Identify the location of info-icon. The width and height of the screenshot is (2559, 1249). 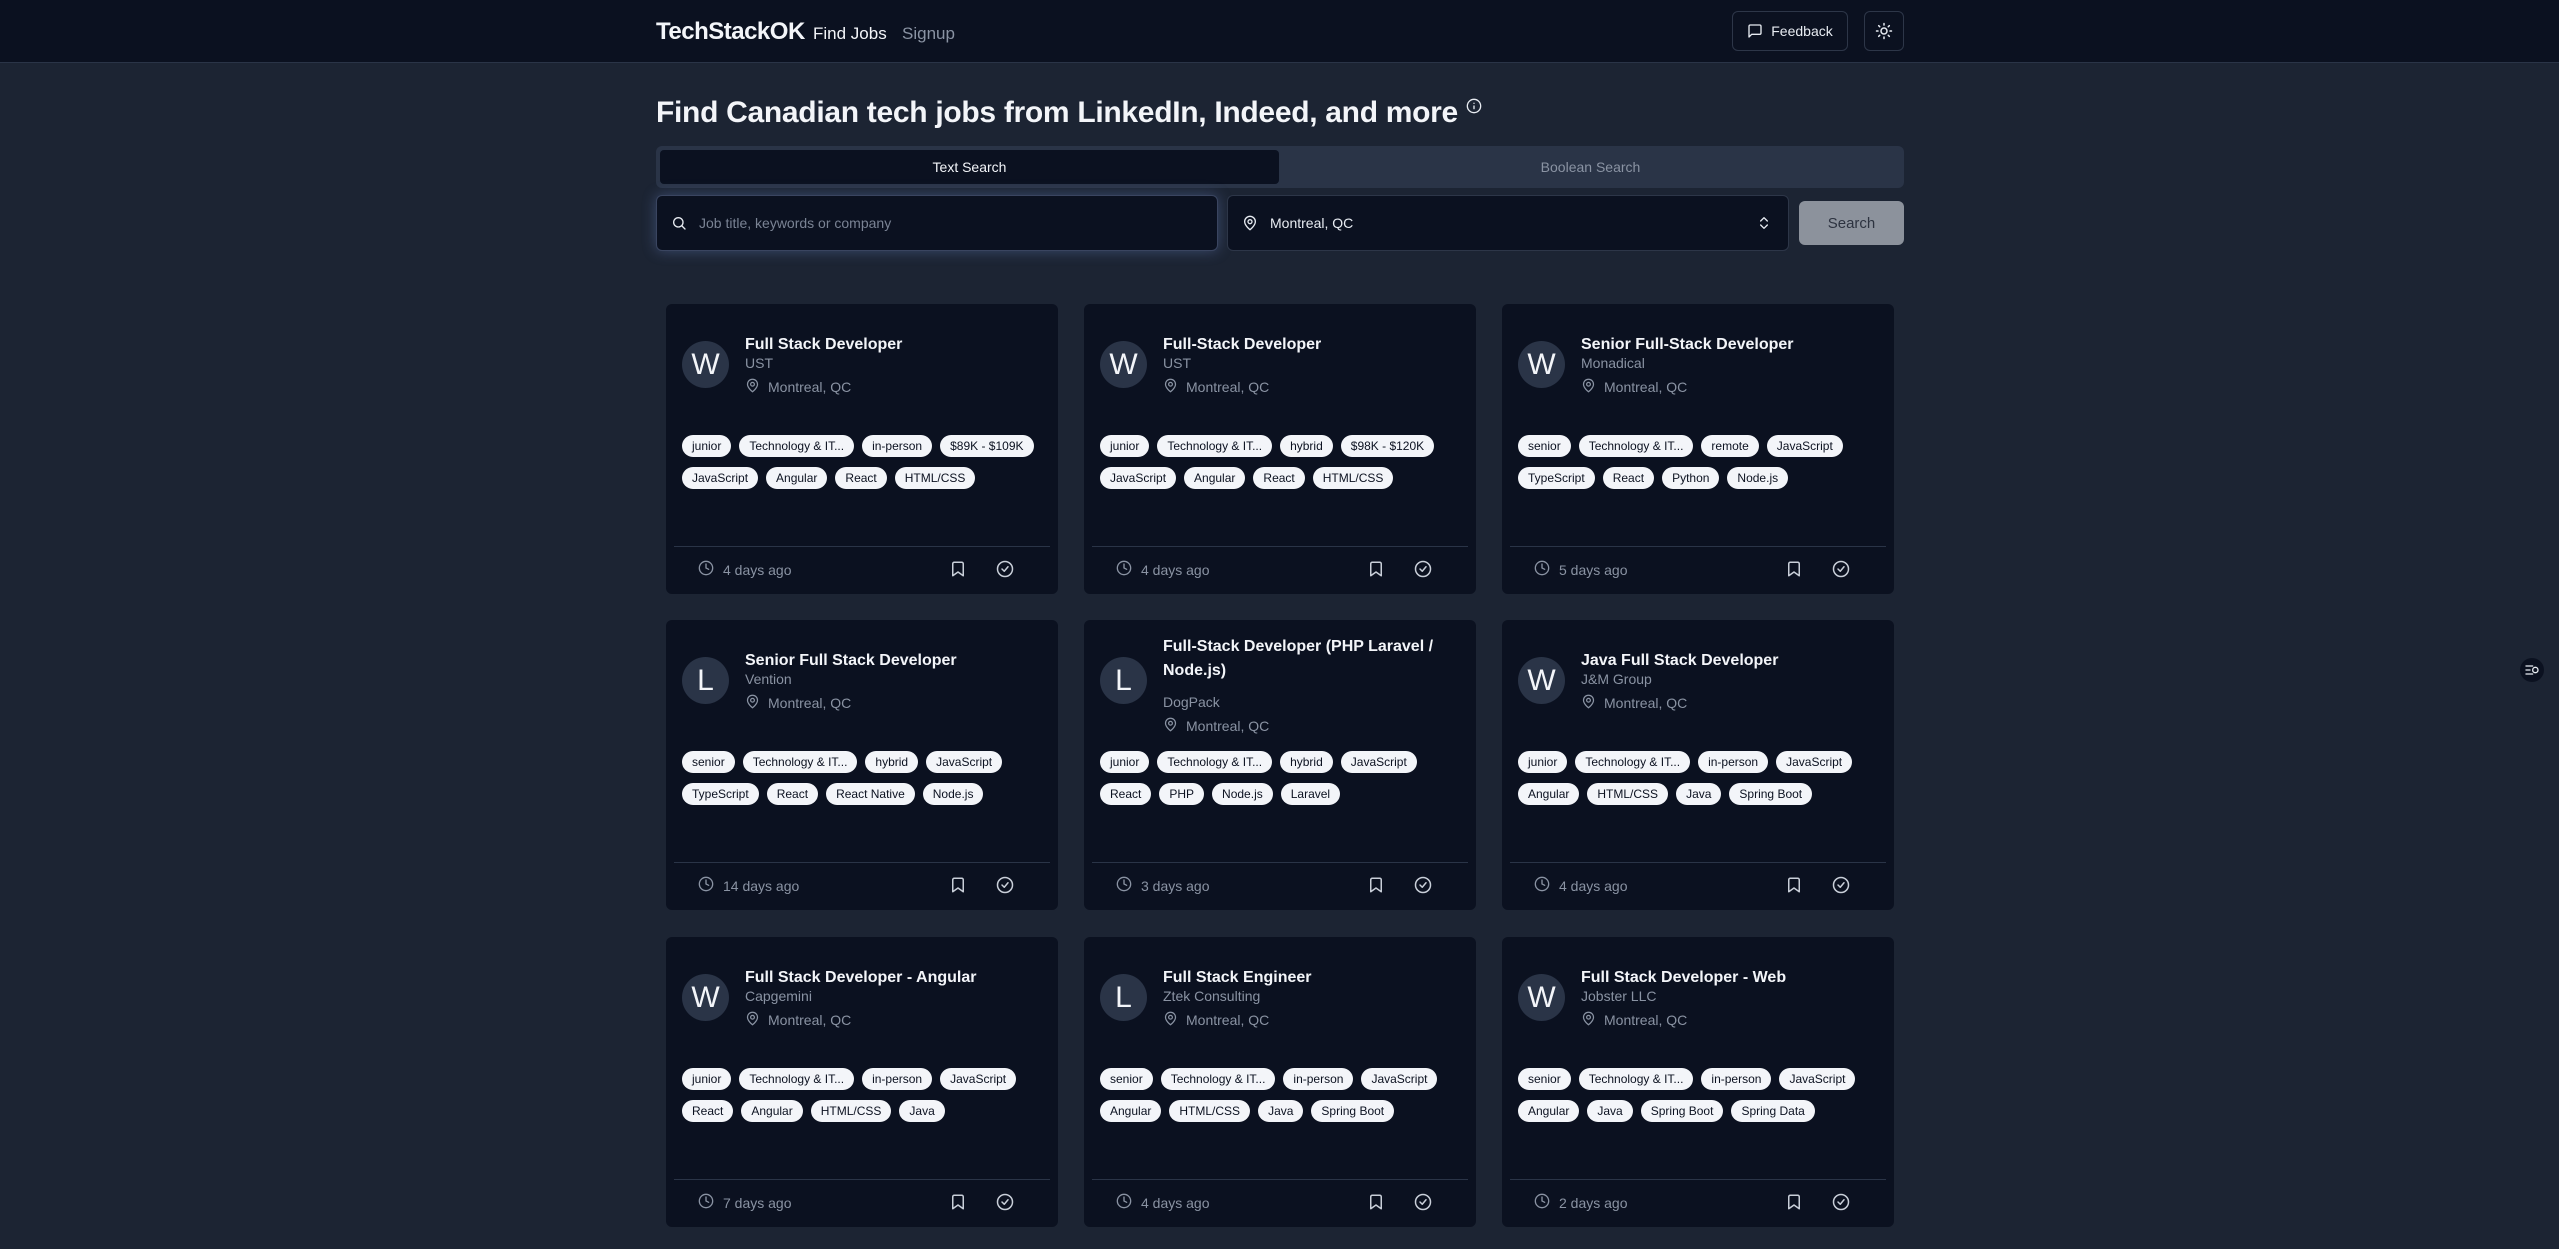
(1474, 106).